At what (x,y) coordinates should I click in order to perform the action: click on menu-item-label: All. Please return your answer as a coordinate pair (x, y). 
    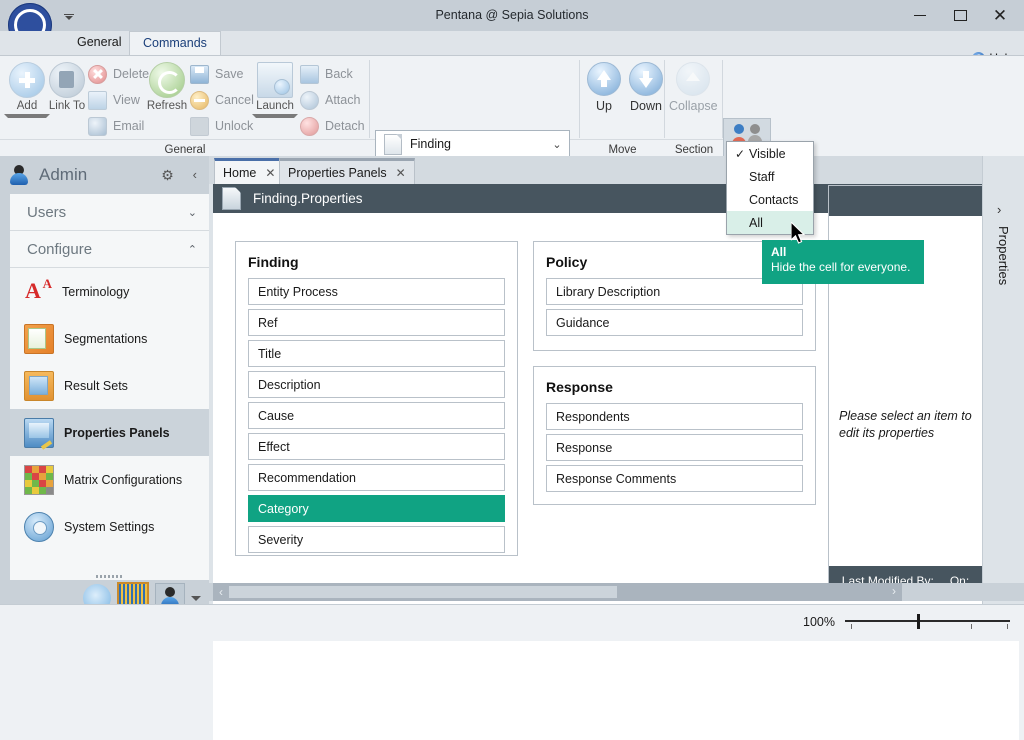
    Looking at the image, I should click on (756, 222).